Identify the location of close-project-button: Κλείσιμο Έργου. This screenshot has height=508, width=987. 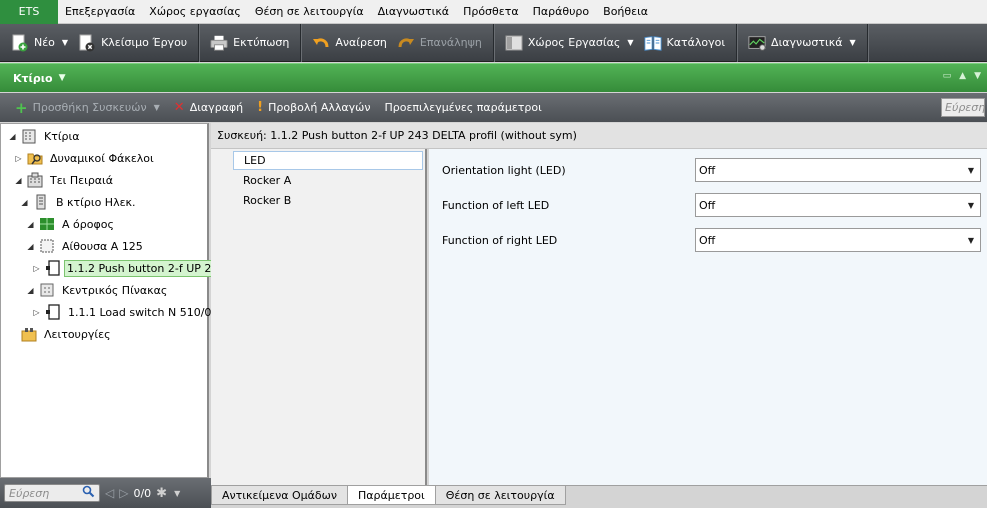
(132, 43).